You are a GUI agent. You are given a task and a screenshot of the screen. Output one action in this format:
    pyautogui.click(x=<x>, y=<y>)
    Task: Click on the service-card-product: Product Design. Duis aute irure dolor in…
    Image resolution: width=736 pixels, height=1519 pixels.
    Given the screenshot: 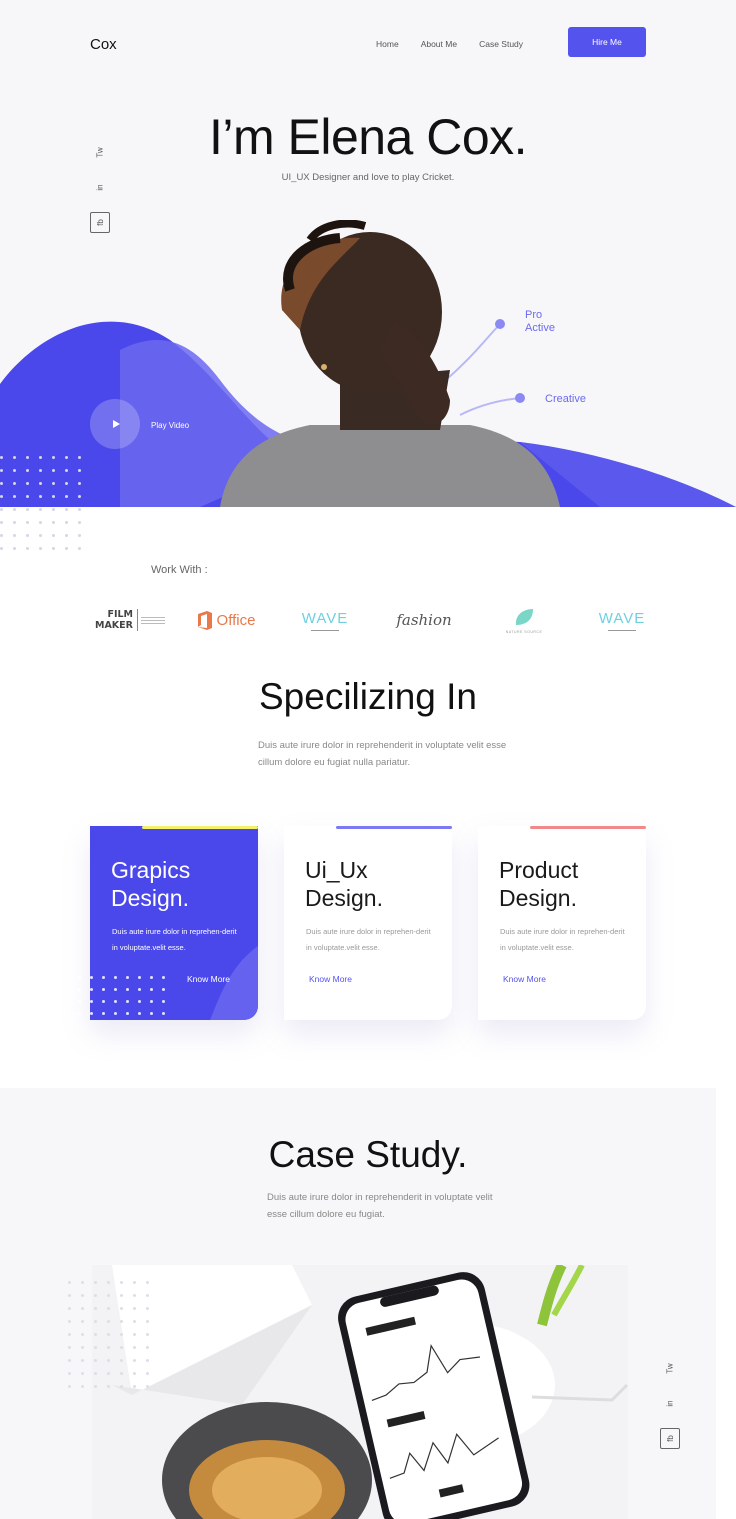 What is the action you would take?
    pyautogui.click(x=562, y=923)
    